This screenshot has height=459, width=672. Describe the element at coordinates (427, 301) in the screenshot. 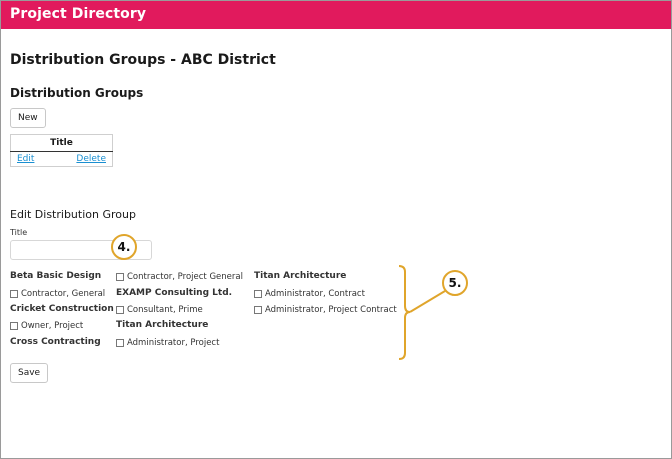

I see `callout-connector` at that location.